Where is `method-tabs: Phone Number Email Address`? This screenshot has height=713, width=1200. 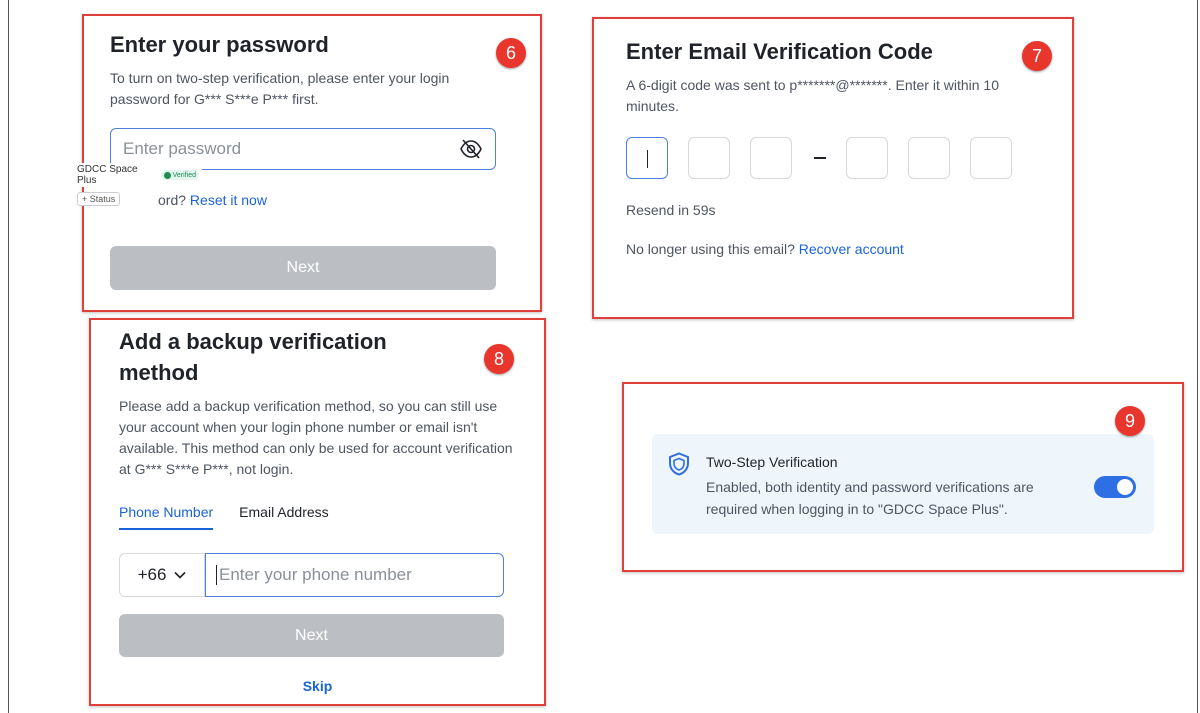 method-tabs: Phone Number Email Address is located at coordinates (224, 517).